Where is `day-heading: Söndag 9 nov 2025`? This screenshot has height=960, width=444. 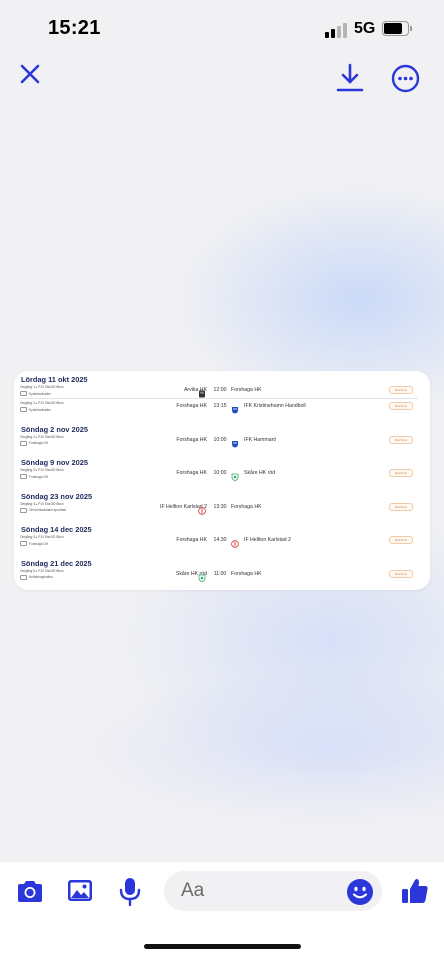 day-heading: Söndag 9 nov 2025 is located at coordinates (54, 462).